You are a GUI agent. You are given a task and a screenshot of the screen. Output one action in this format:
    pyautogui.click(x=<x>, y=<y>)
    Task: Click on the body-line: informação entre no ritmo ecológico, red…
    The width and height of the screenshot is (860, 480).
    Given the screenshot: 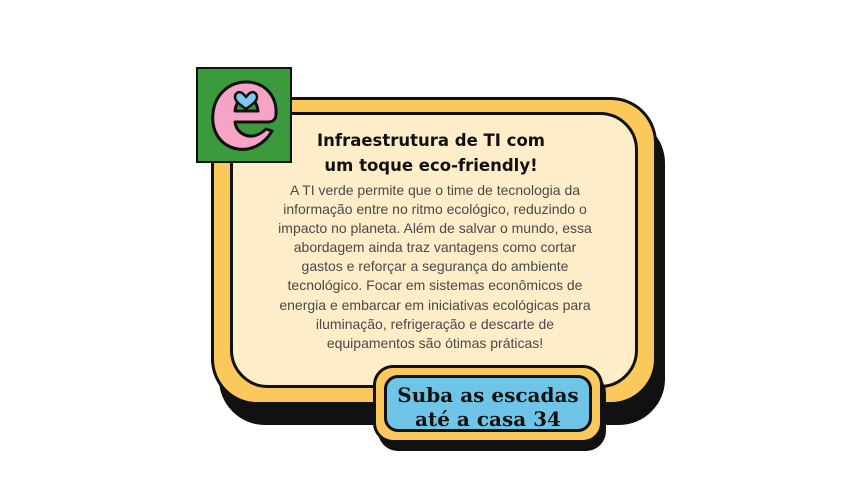 What is the action you would take?
    pyautogui.click(x=435, y=209)
    